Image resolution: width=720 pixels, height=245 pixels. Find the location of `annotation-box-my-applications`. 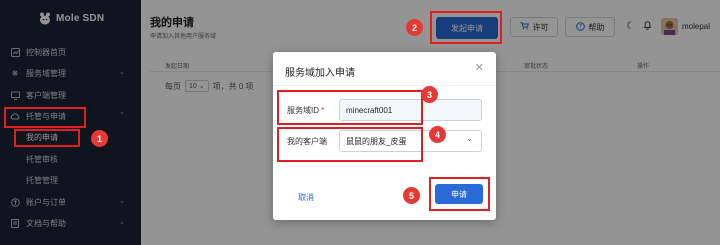

annotation-box-my-applications is located at coordinates (47, 138).